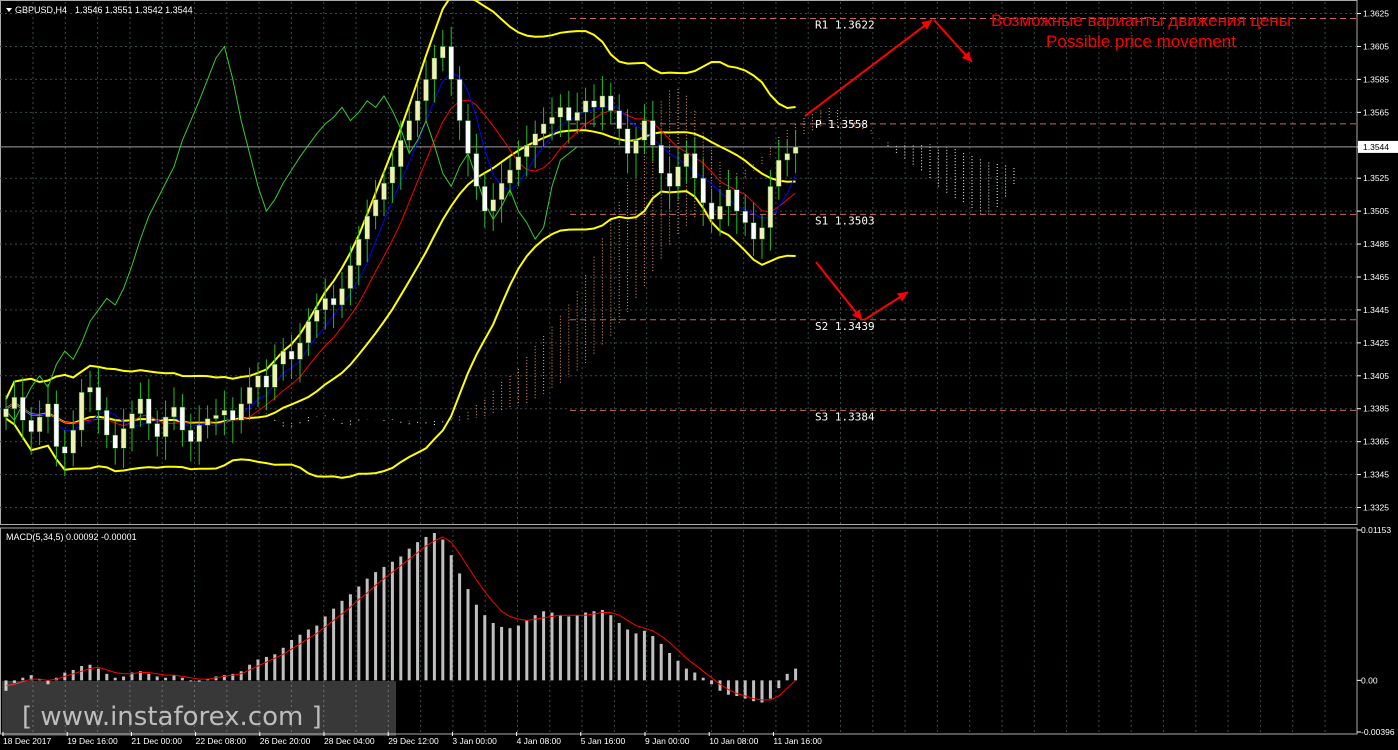 The height and width of the screenshot is (750, 1398). I want to click on annotation-english: Possible price movement, so click(1141, 41).